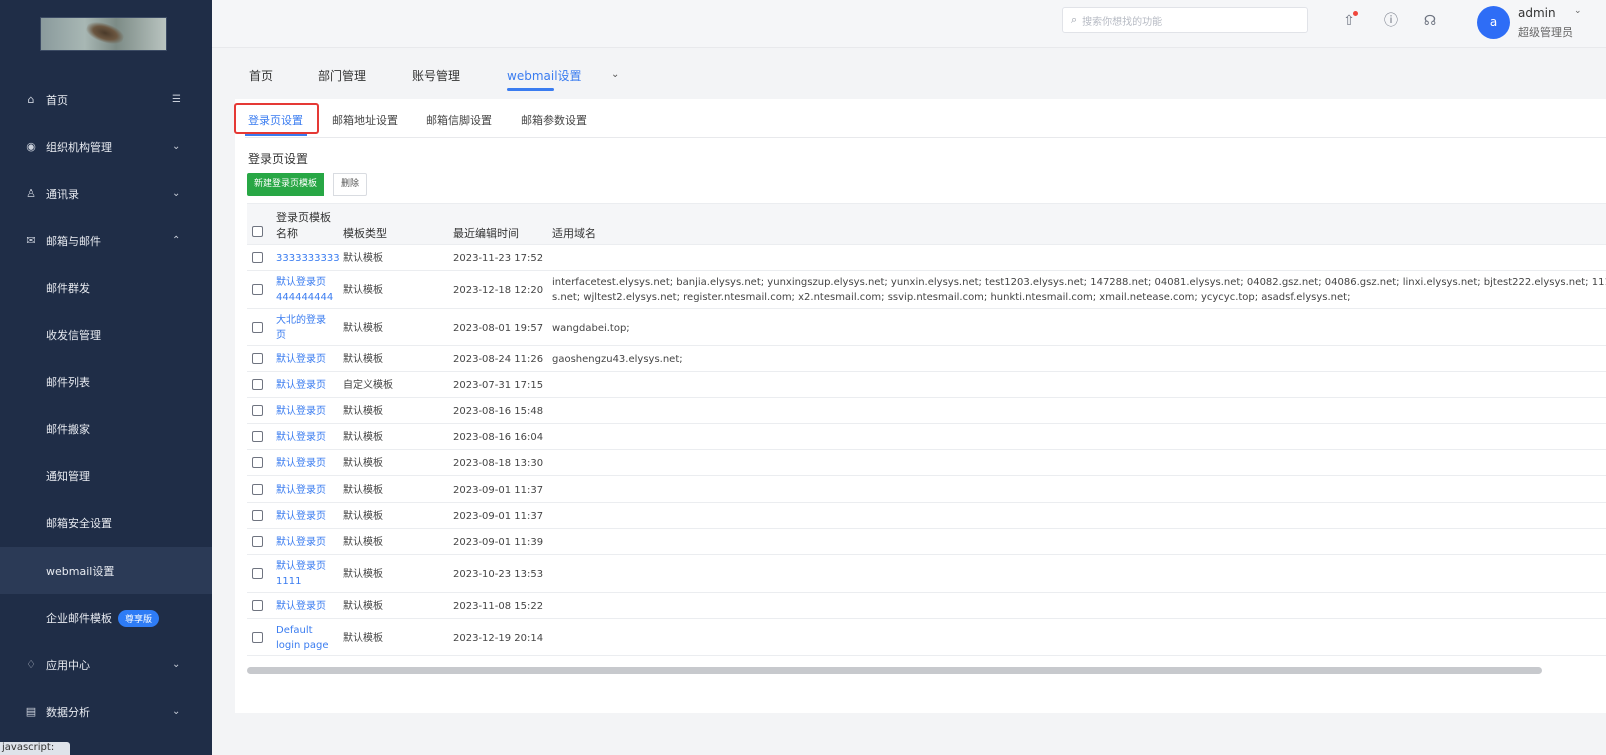  What do you see at coordinates (498, 411) in the screenshot?
I see `edit-time: 2023-08-16 15:48` at bounding box center [498, 411].